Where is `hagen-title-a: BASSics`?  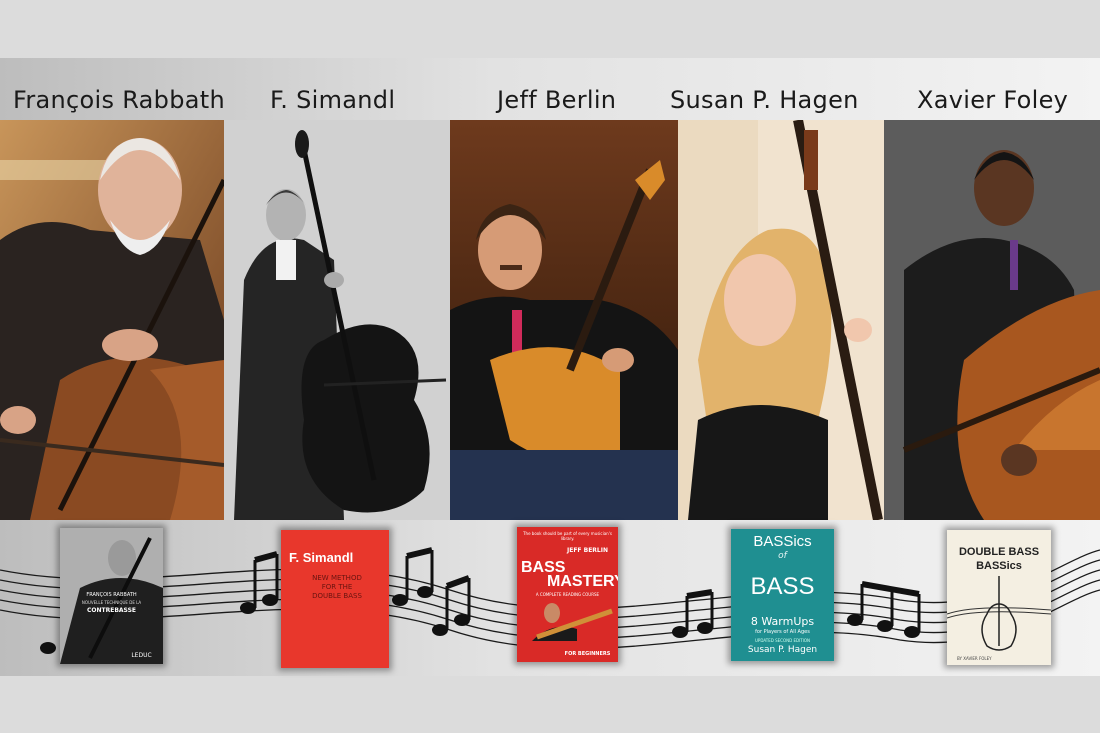 hagen-title-a: BASSics is located at coordinates (782, 541).